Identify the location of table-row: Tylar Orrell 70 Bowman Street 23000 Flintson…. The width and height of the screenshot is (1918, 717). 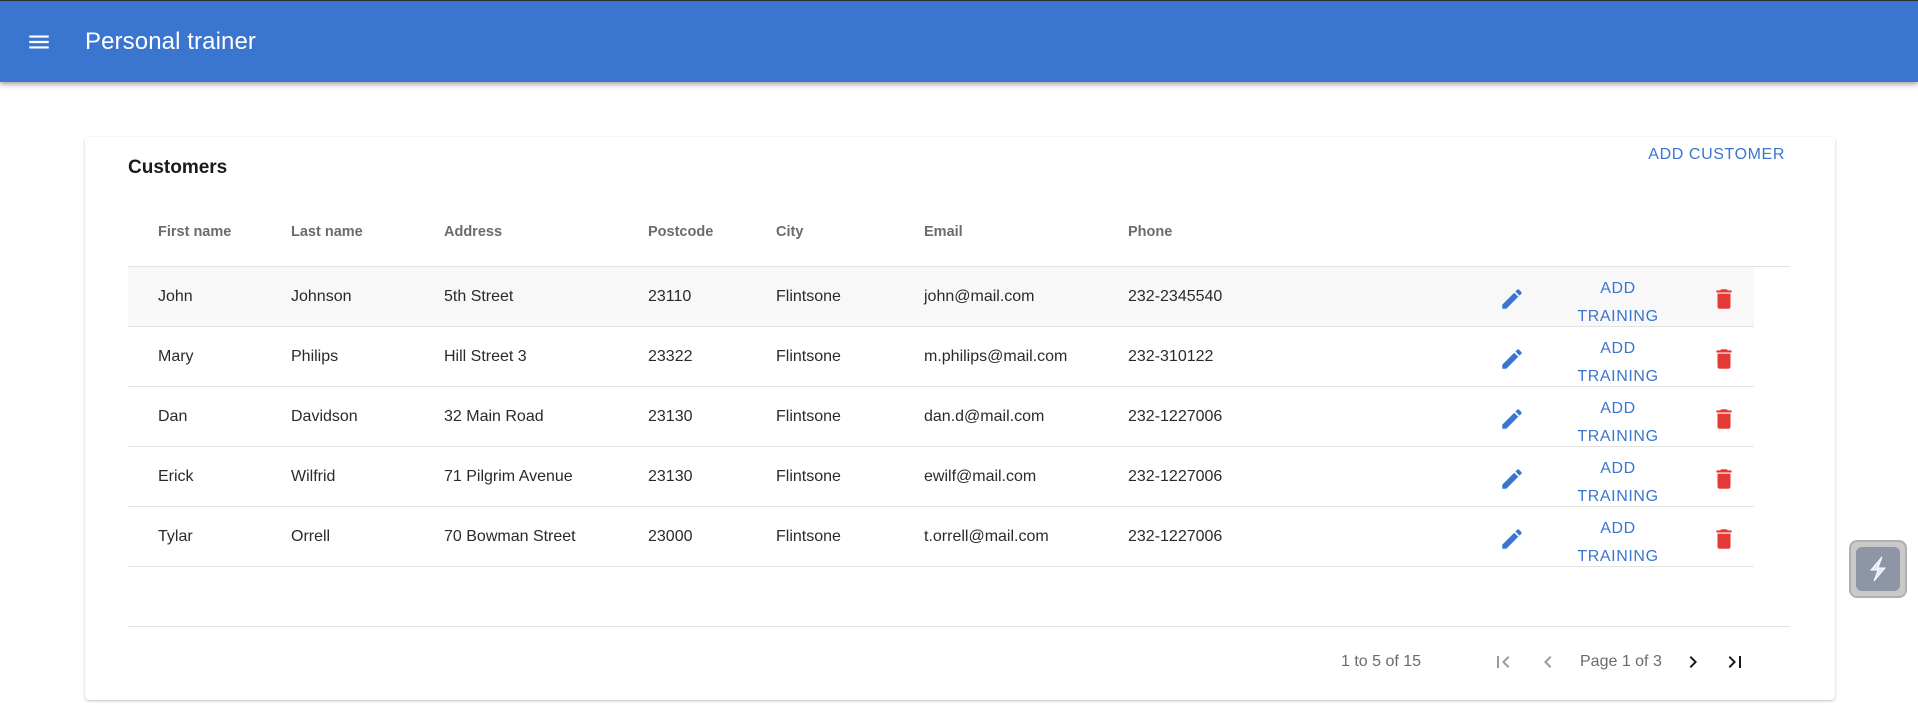
(941, 537).